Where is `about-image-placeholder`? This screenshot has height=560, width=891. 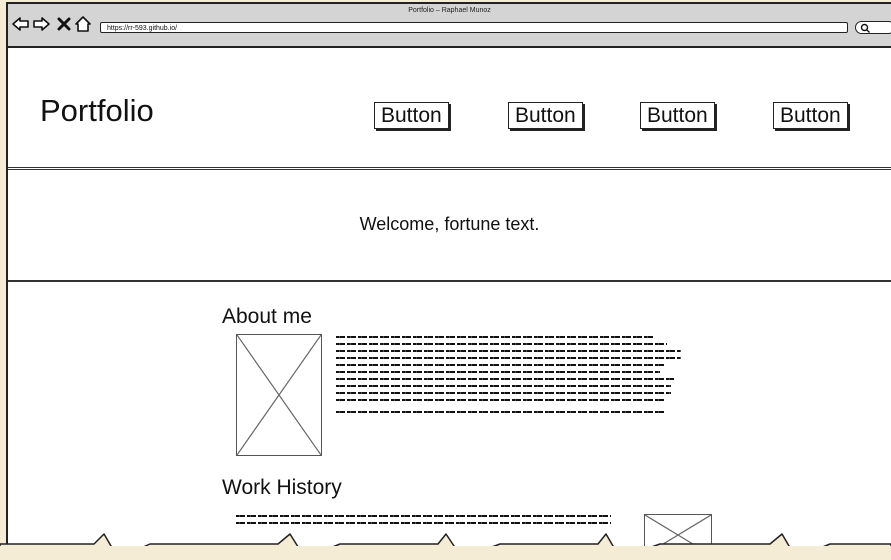
about-image-placeholder is located at coordinates (279, 395).